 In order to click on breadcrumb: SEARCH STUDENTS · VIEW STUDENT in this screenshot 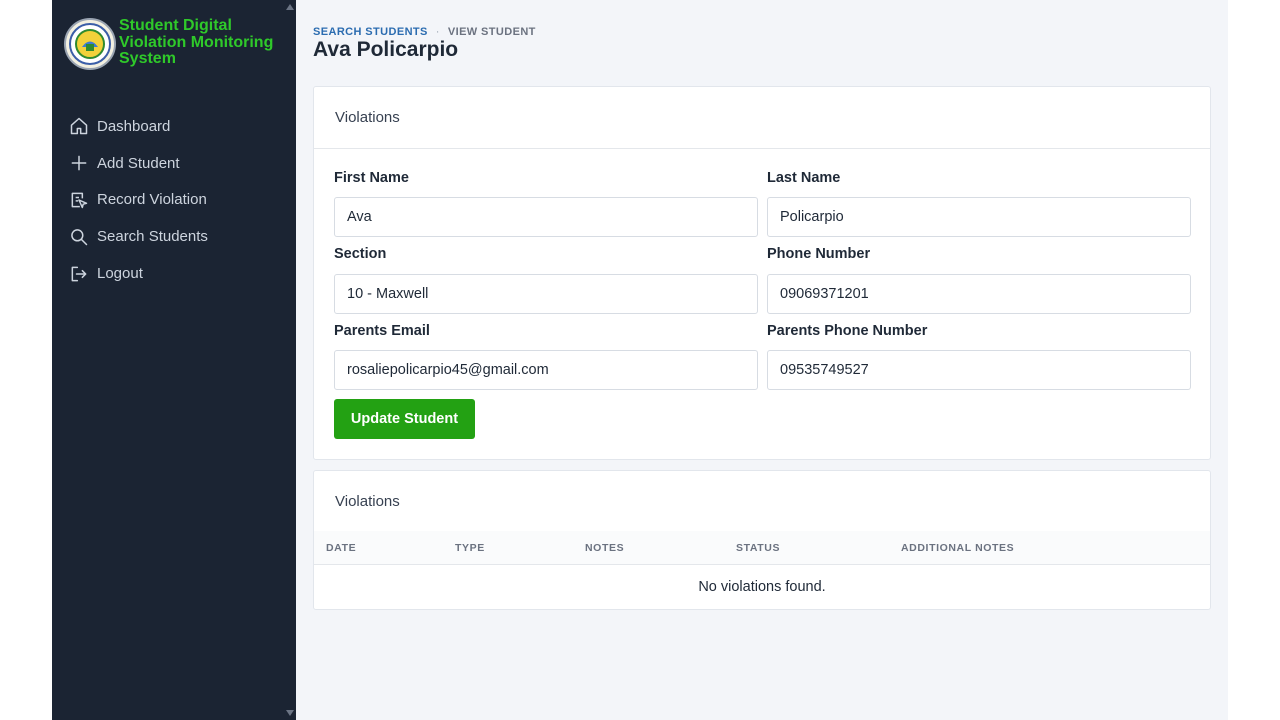, I will do `click(424, 32)`.